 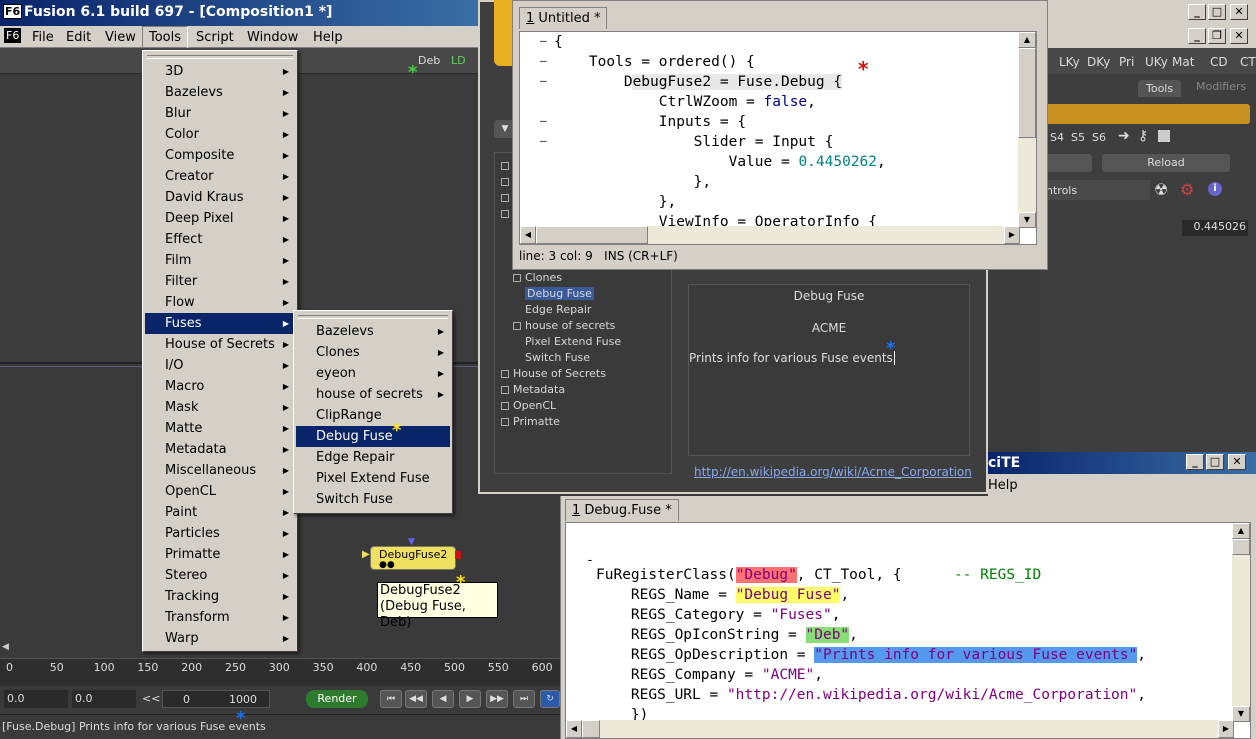 I want to click on tool-dky: DKy, so click(x=1098, y=62).